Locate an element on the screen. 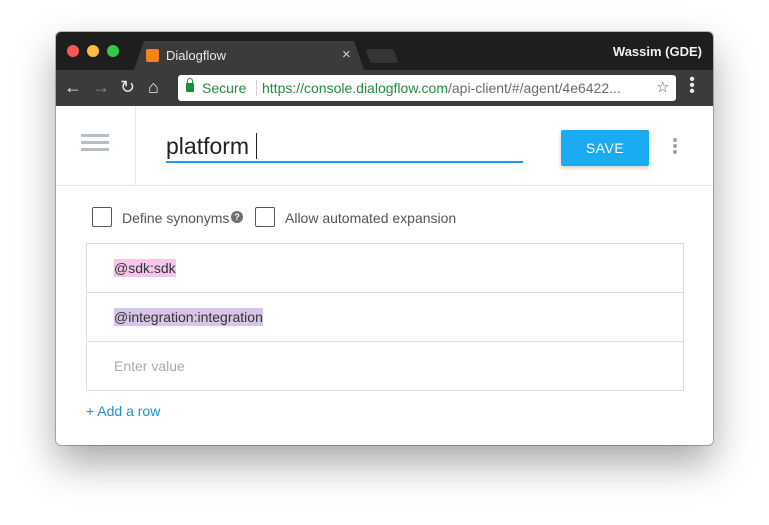  dialogflow-favicon-icon is located at coordinates (152, 55).